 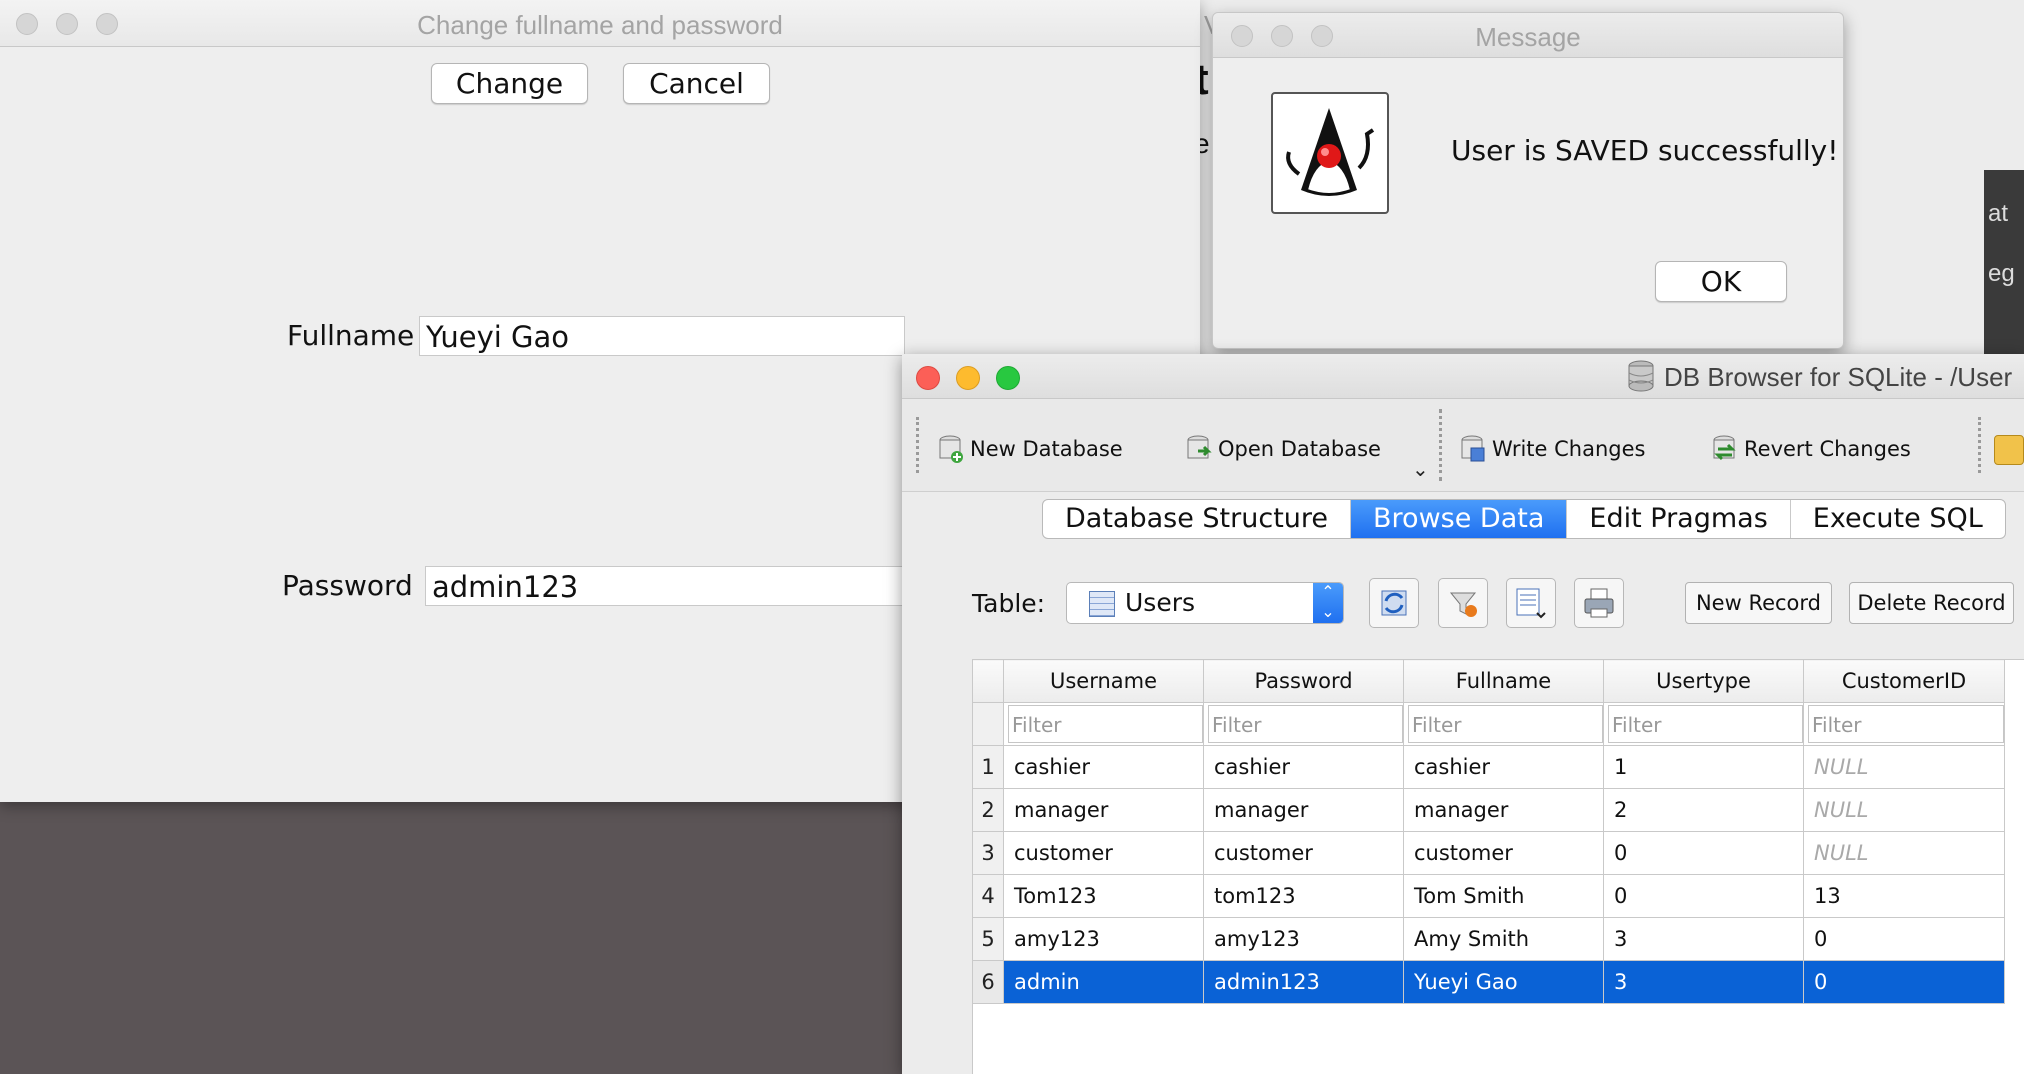 I want to click on open-database-dropdown-chevron-icon: ⌄, so click(x=1420, y=469).